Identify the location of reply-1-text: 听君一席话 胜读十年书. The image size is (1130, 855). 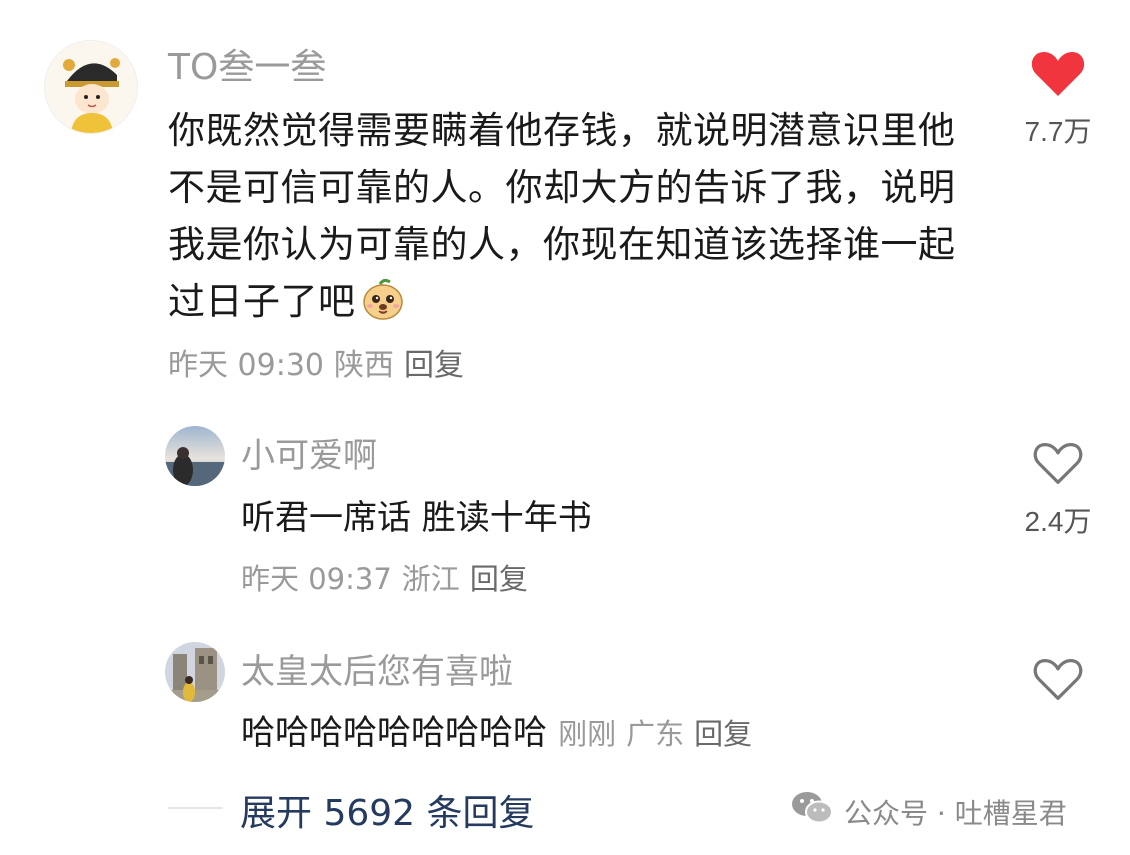
(416, 518).